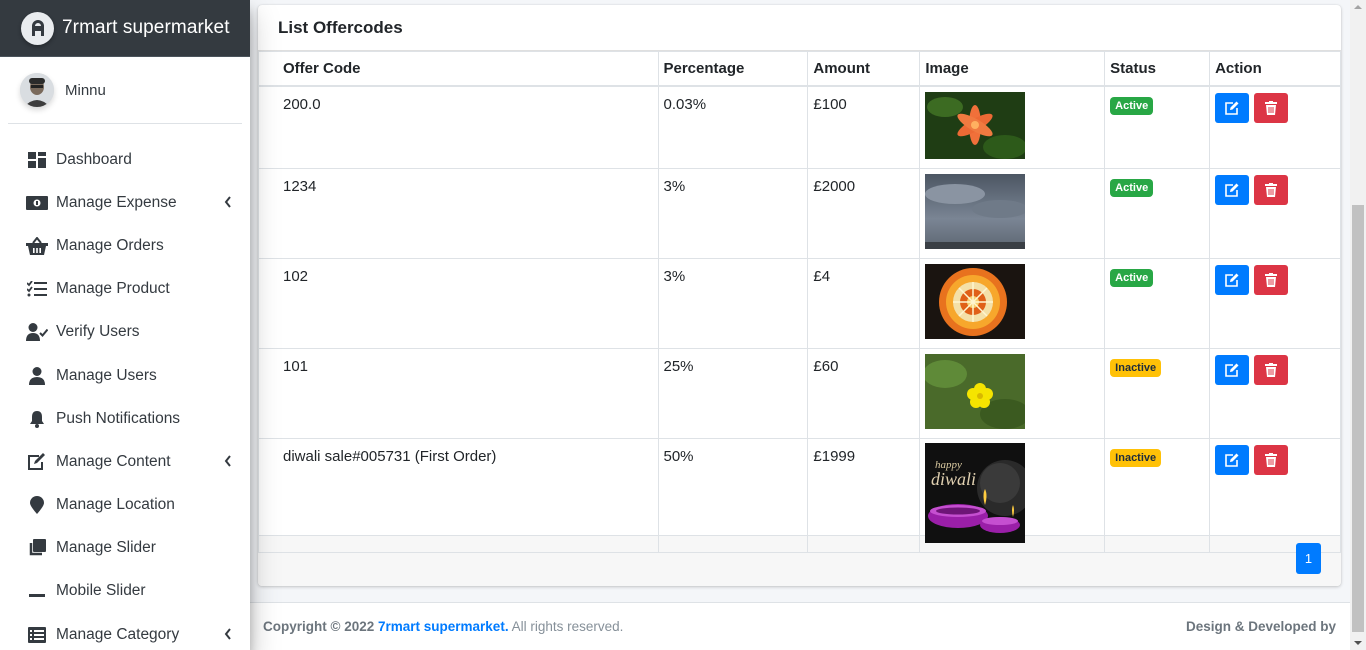  I want to click on offer-code-cell: 200.0, so click(458, 127).